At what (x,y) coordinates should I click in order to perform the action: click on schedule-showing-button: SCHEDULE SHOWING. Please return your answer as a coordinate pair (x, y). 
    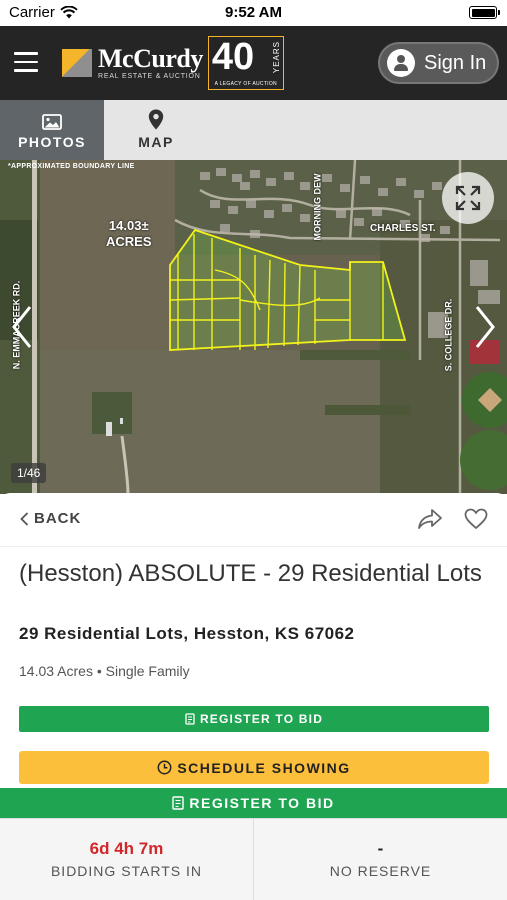
    Looking at the image, I should click on (254, 767).